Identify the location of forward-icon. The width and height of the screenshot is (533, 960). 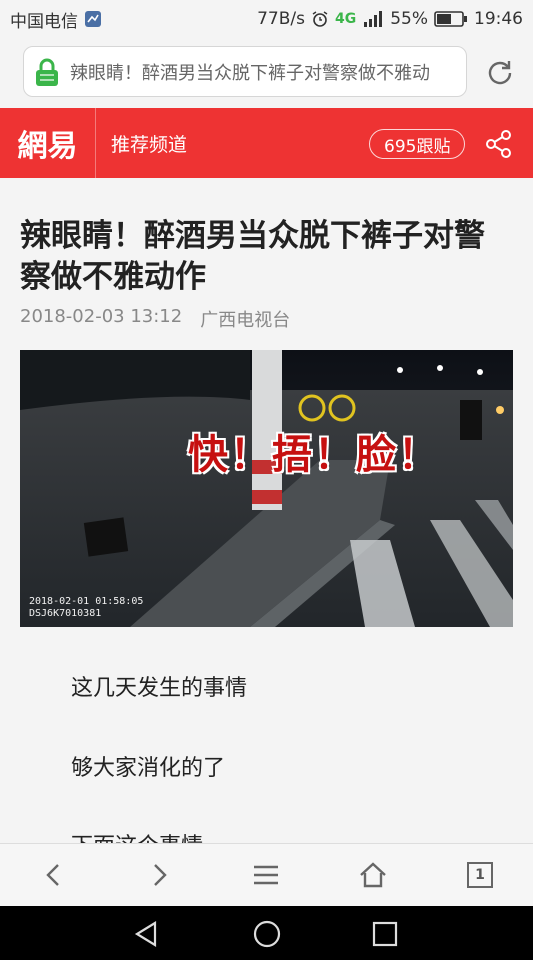
(160, 875).